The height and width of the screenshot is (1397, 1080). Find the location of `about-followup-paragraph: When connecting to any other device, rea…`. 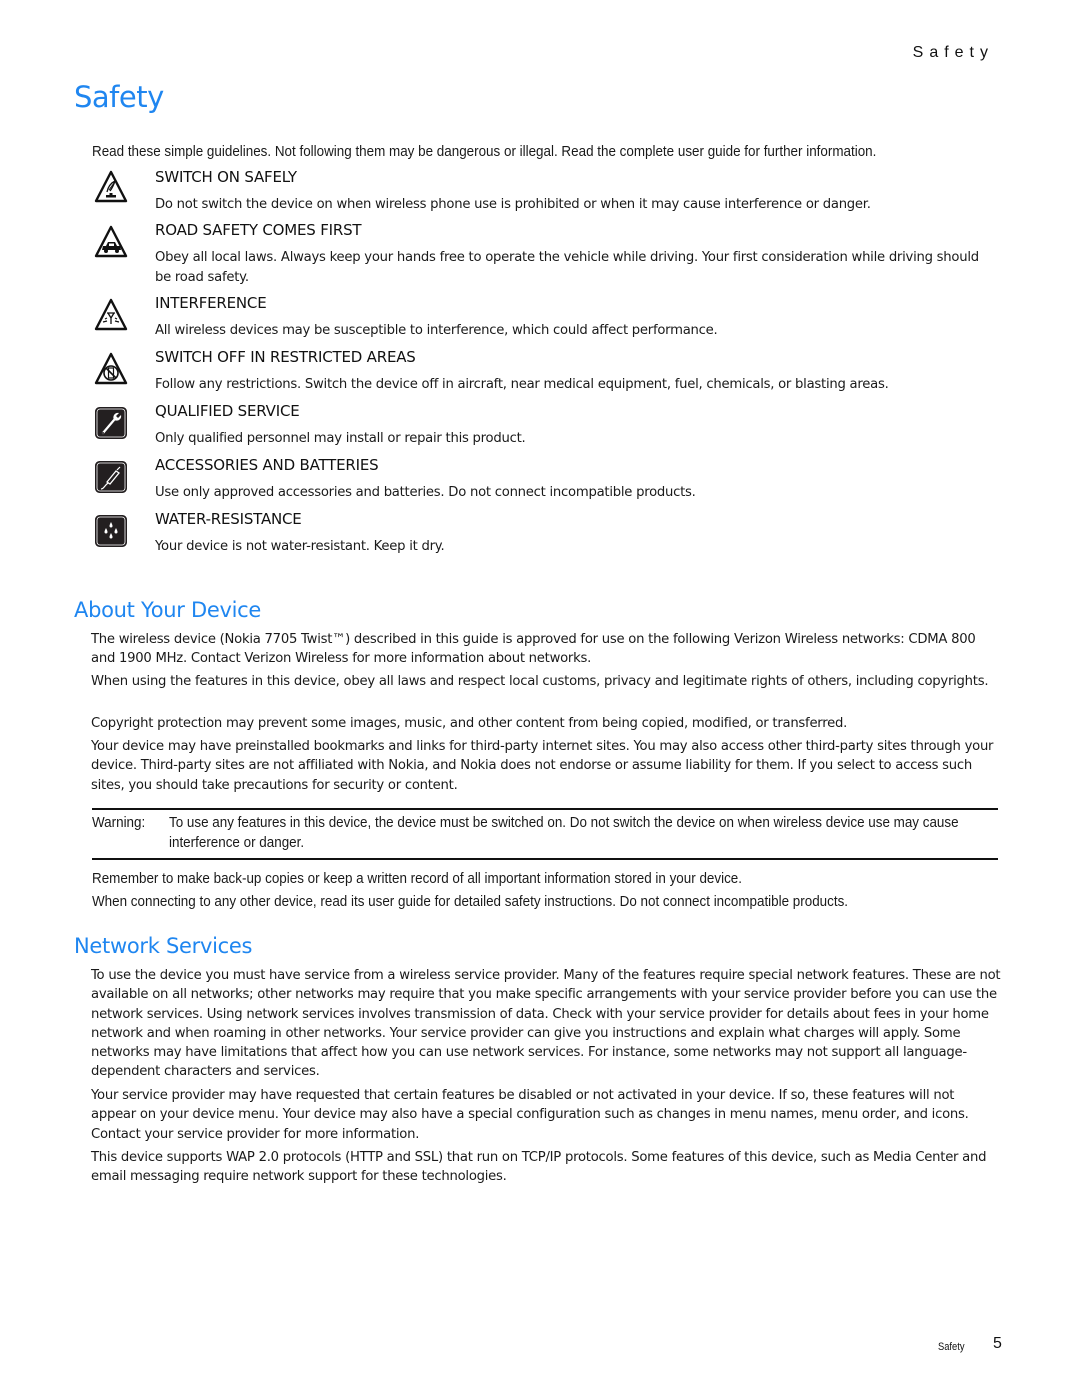

about-followup-paragraph: When connecting to any other device, rea… is located at coordinates (470, 902).